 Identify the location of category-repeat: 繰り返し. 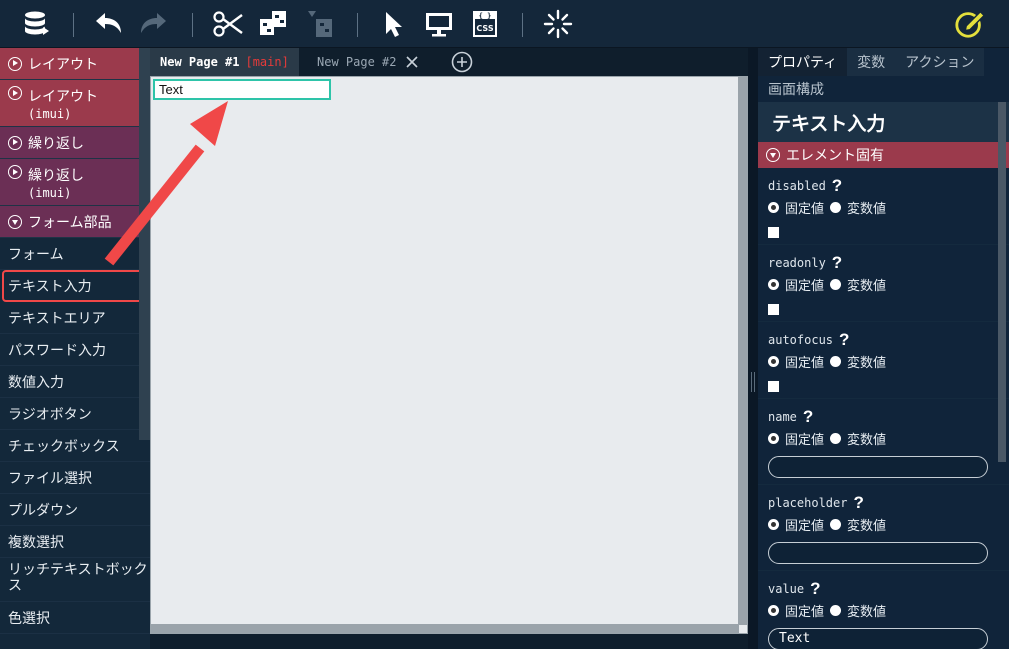
(75, 143).